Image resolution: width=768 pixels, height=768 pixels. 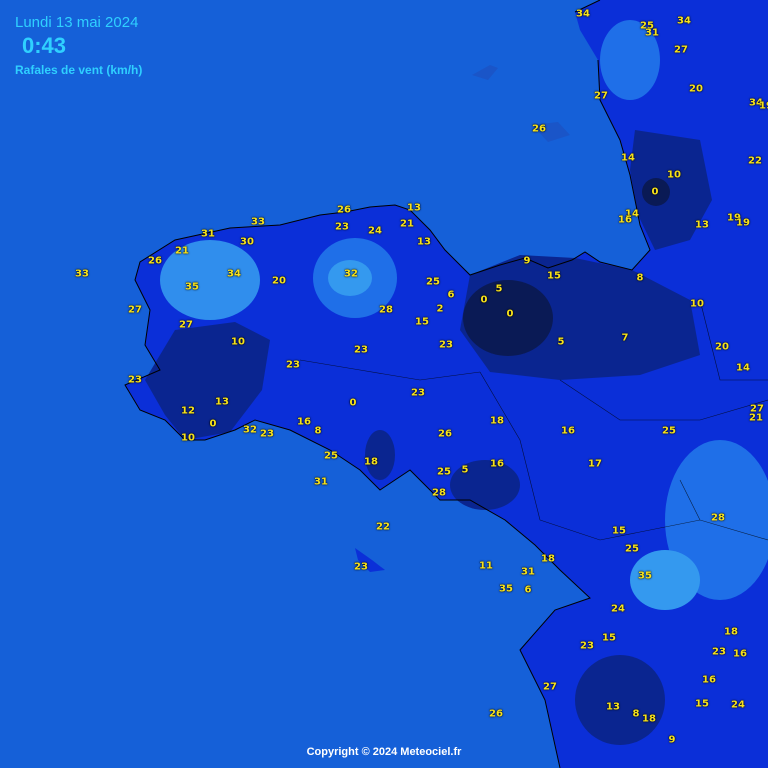 I want to click on copyright-label: Copyright © 2024 Meteociel.fr, so click(x=384, y=752).